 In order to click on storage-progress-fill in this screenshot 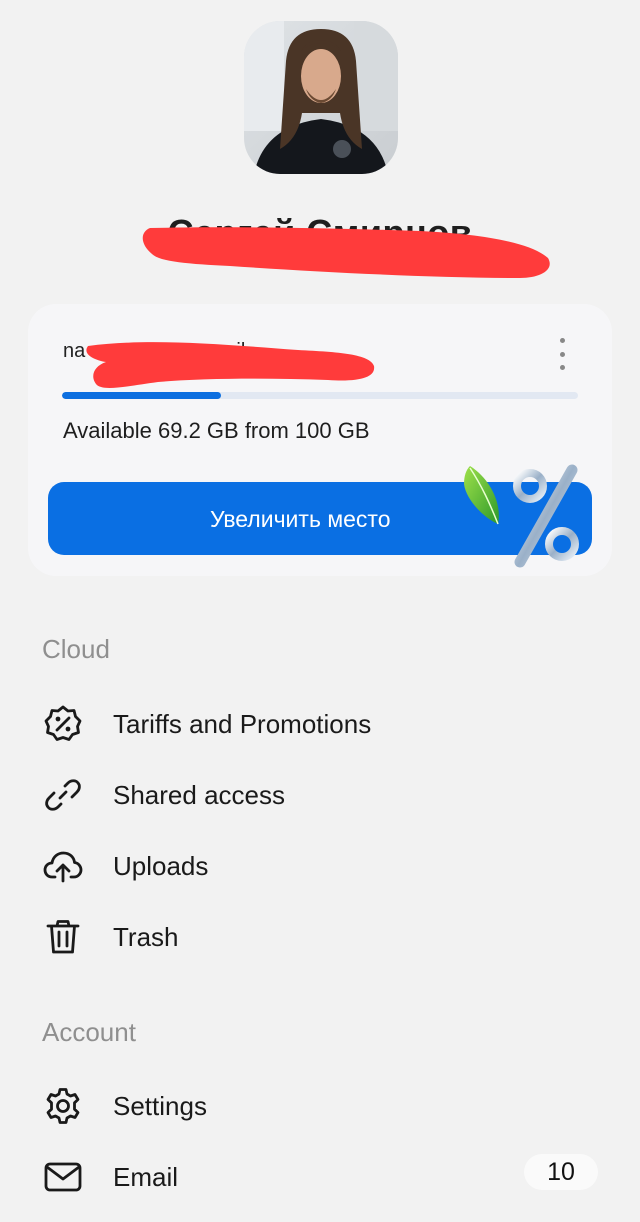, I will do `click(141, 395)`.